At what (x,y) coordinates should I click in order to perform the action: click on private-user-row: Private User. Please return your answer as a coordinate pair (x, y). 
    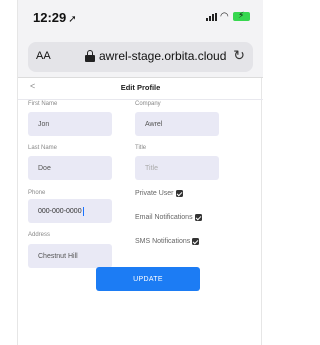
    Looking at the image, I should click on (159, 193).